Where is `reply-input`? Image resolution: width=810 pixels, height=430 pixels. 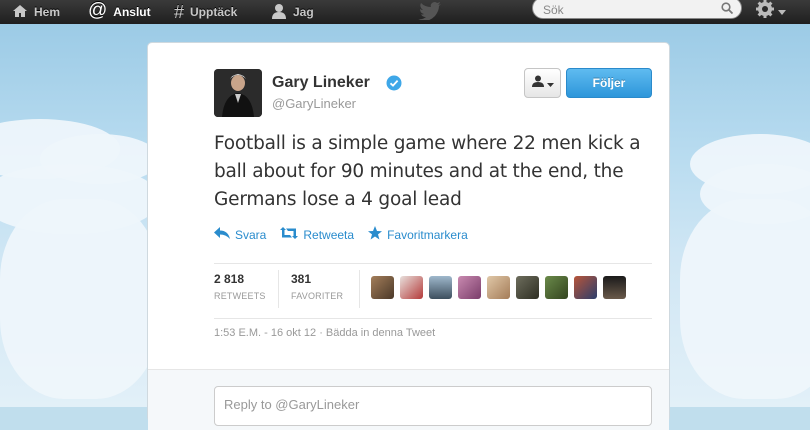 reply-input is located at coordinates (424, 404).